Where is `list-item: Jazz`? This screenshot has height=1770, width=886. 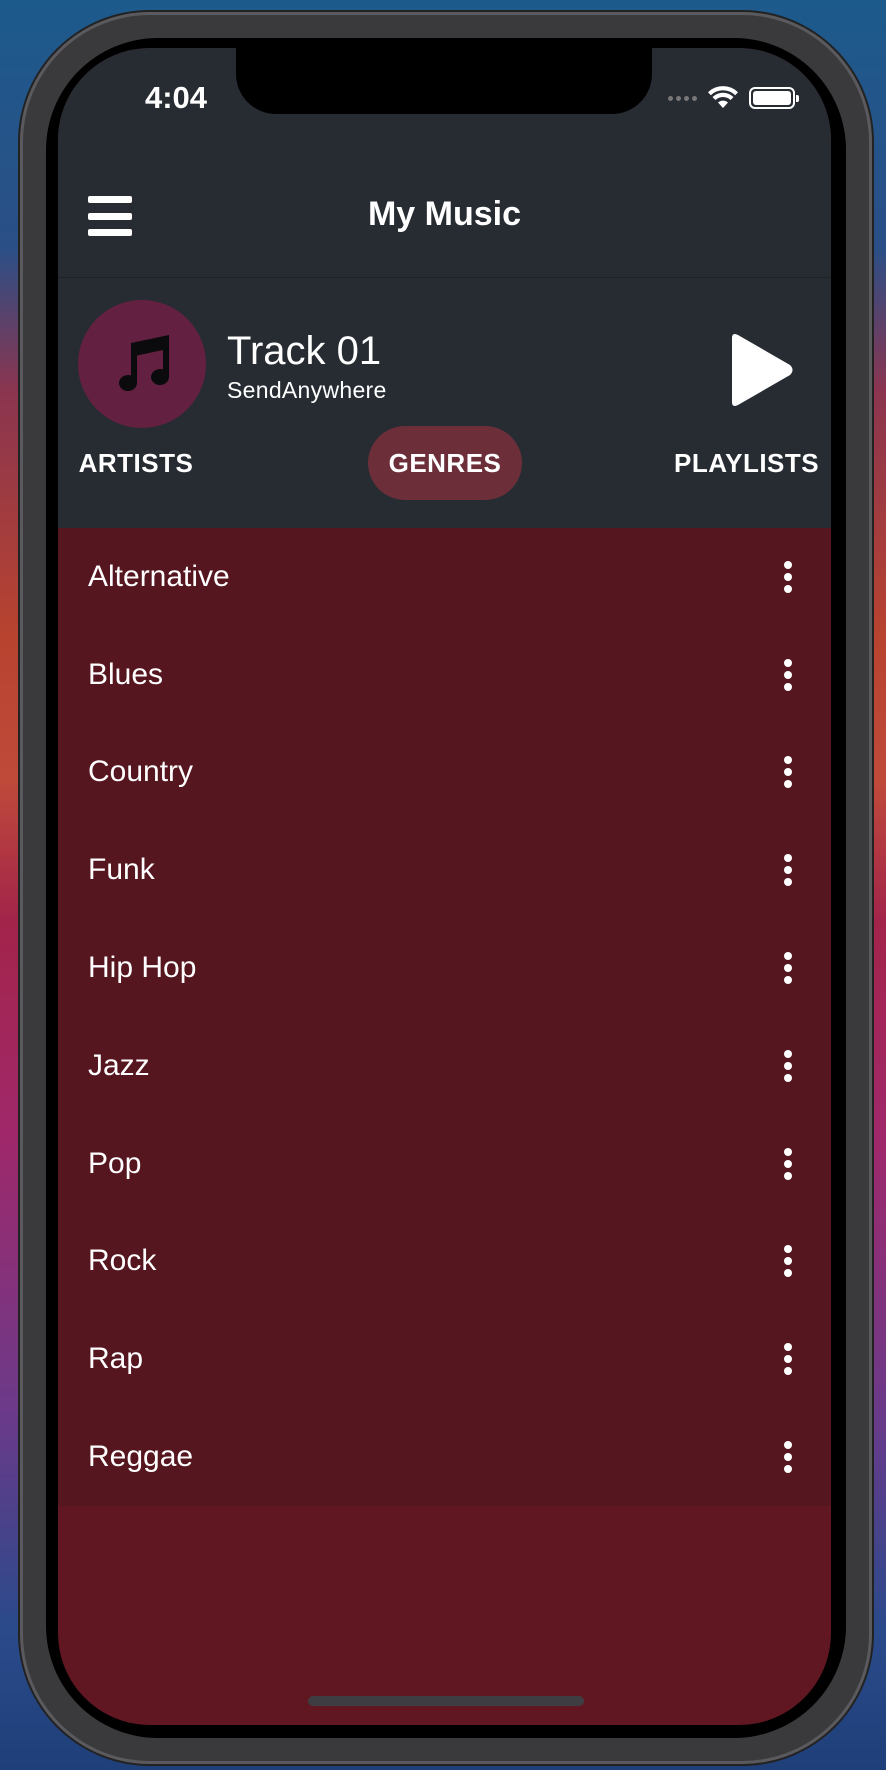
list-item: Jazz is located at coordinates (444, 1066).